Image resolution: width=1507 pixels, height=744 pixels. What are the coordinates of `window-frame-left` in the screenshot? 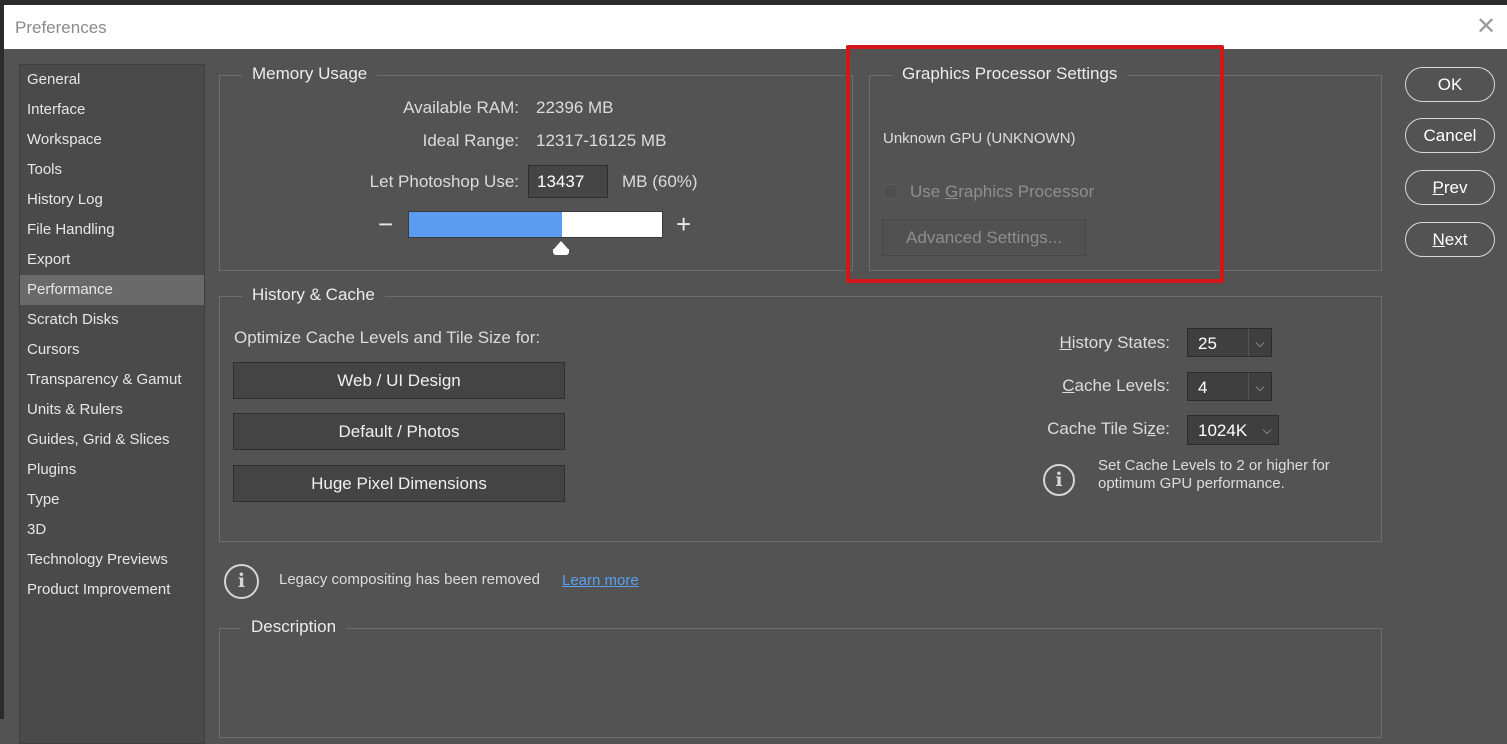 It's located at (2, 359).